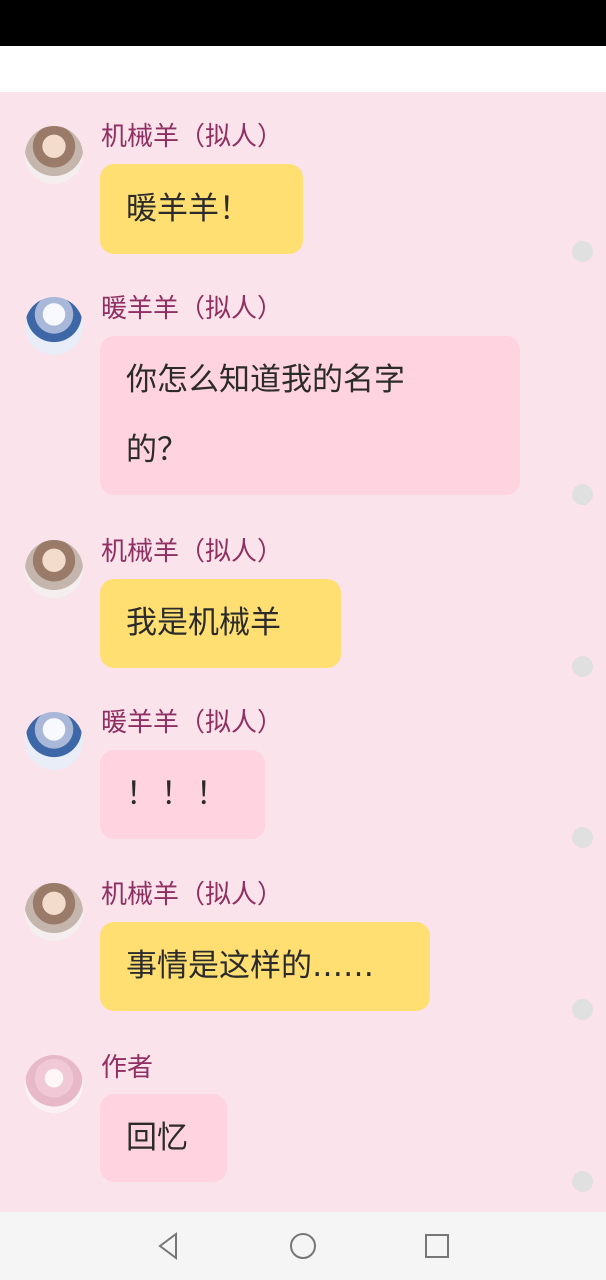 Image resolution: width=606 pixels, height=1280 pixels. I want to click on message-bubble: 回忆, so click(163, 1138).